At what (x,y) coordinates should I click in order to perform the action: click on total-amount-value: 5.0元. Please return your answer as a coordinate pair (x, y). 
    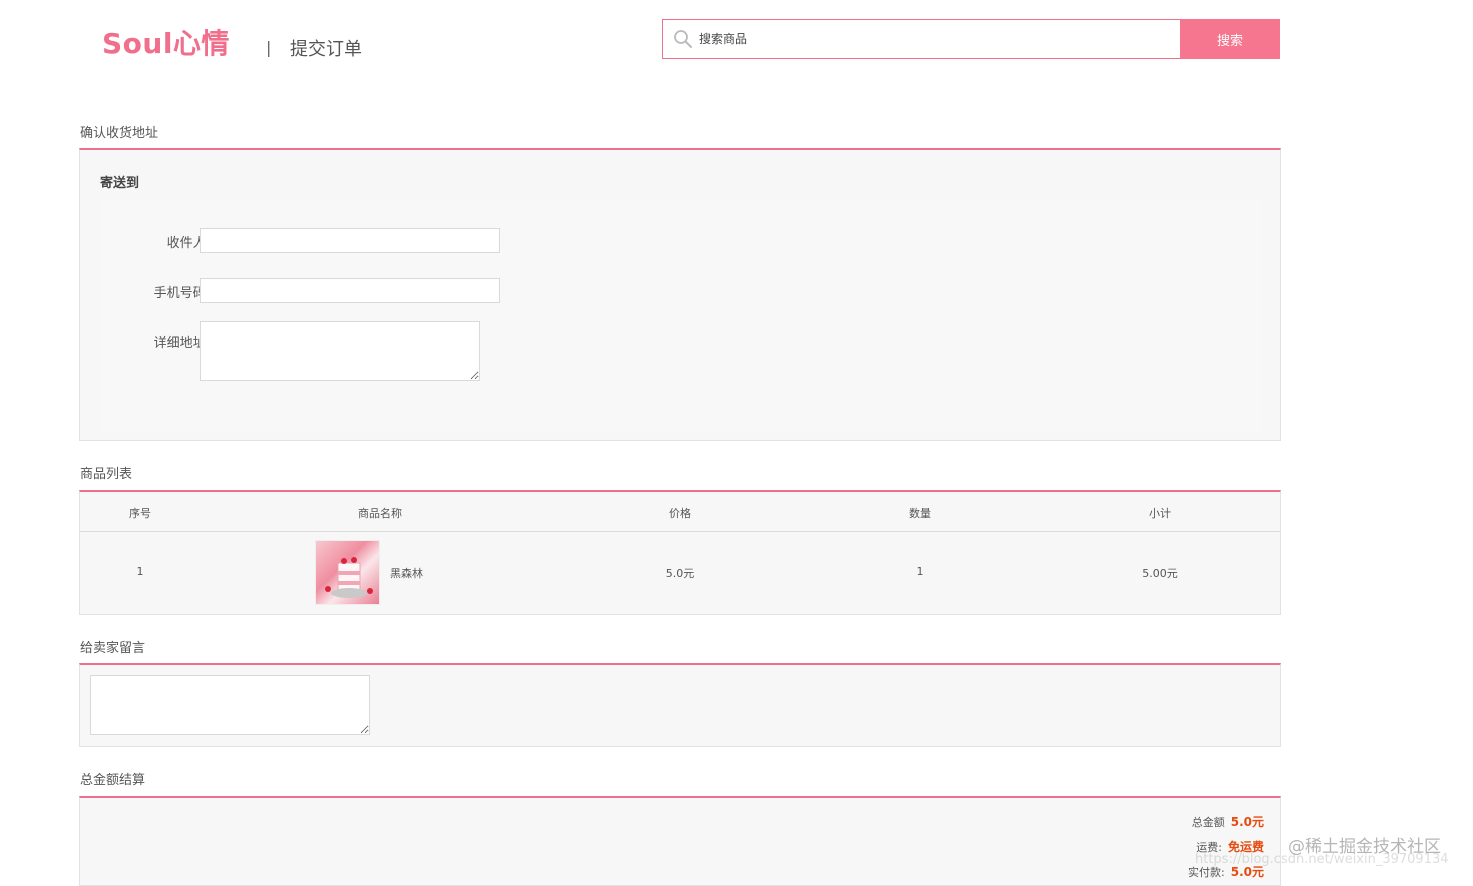
    Looking at the image, I should click on (1247, 822).